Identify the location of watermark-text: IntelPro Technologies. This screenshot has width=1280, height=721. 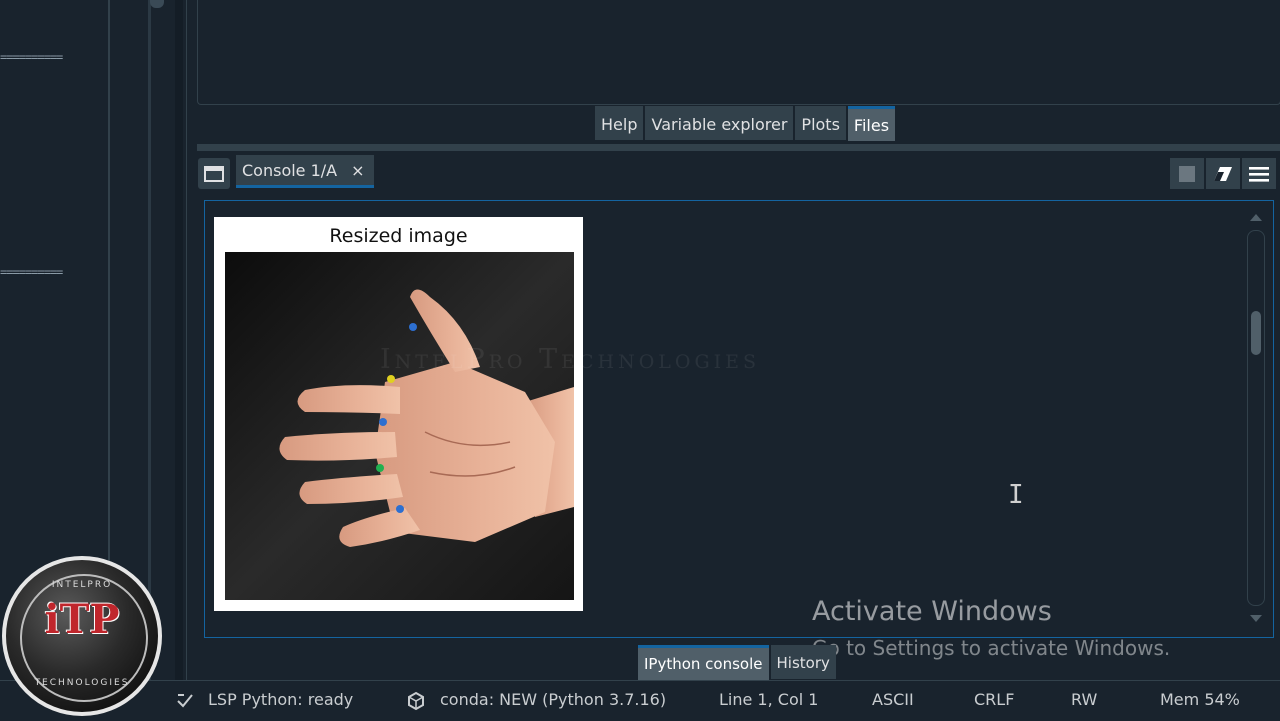
(570, 359).